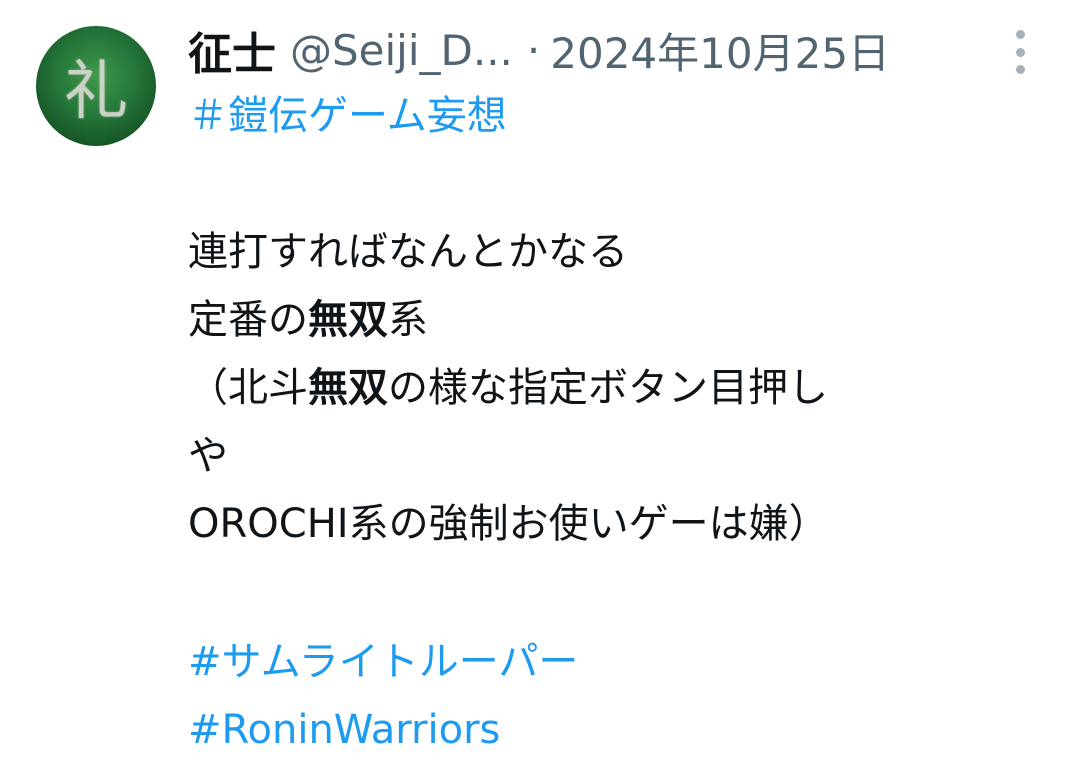 This screenshot has width=1080, height=770. I want to click on avatar-glyph: 礼, so click(96, 92).